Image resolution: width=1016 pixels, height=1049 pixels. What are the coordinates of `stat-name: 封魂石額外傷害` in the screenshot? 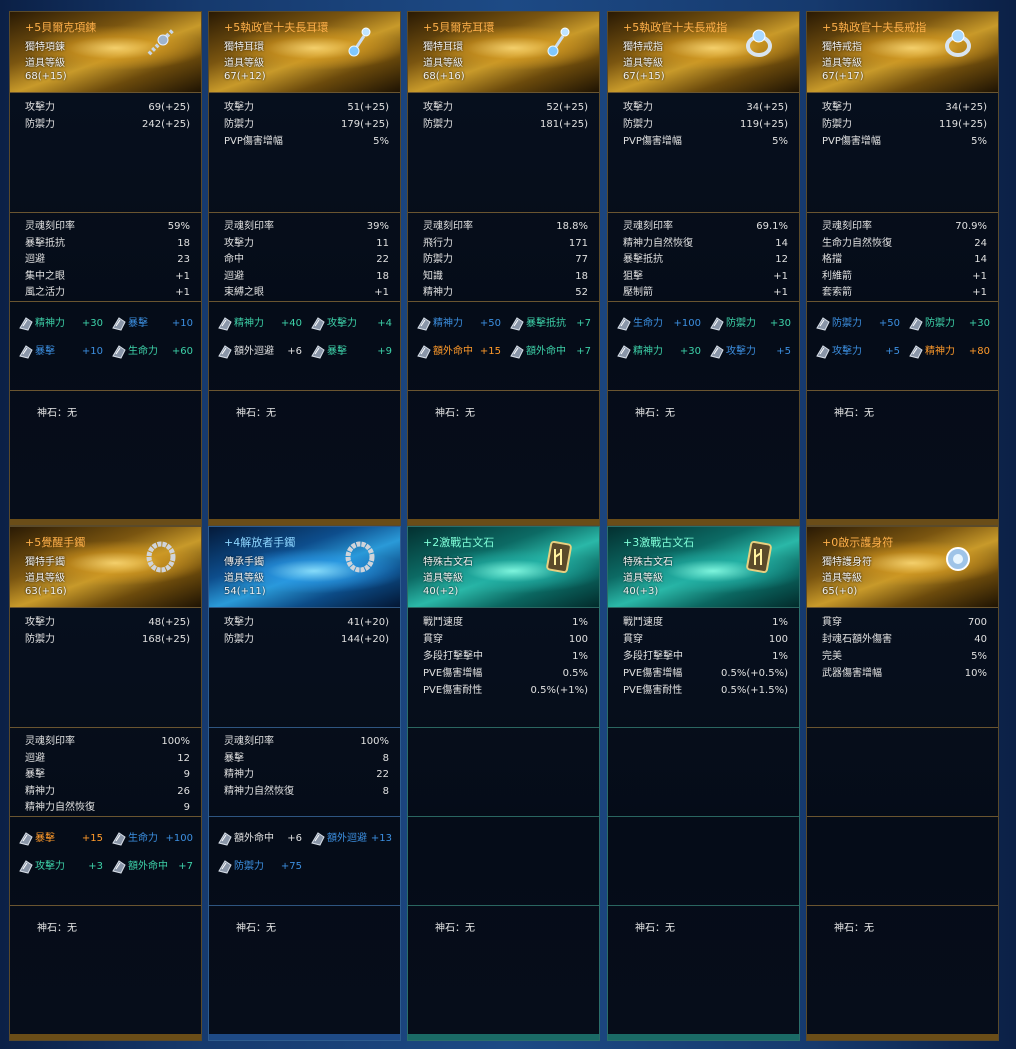 It's located at (857, 639).